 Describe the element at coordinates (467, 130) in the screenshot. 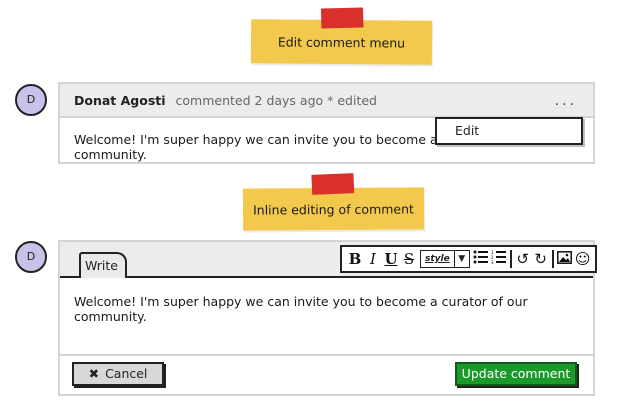

I see `menu-item-edit: Edit` at that location.